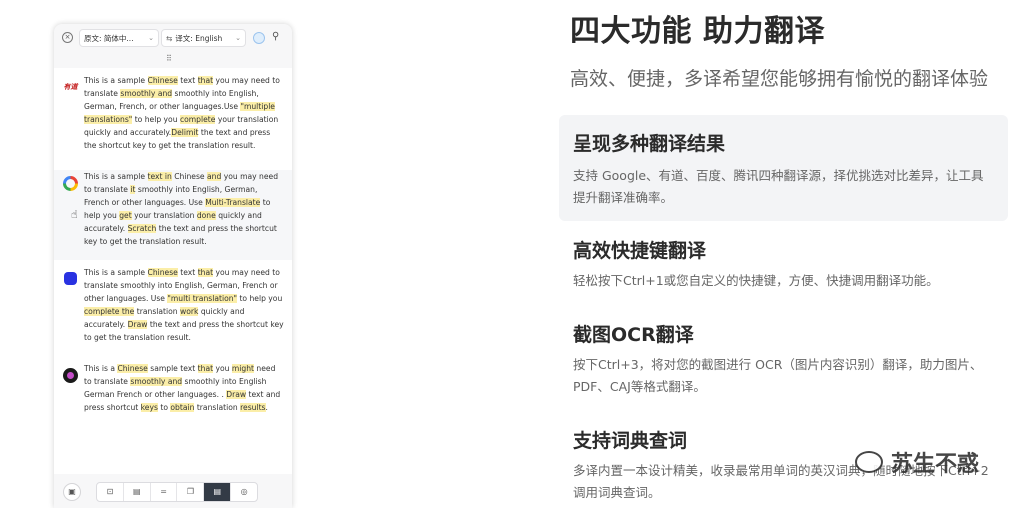 This screenshot has height=508, width=1019. I want to click on document-icon: ▤, so click(218, 492).